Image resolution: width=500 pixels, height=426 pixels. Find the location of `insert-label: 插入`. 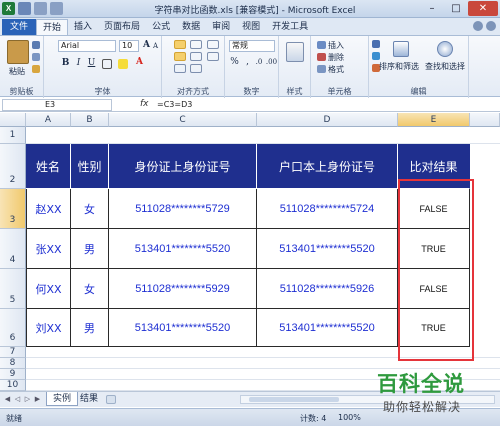

insert-label: 插入 is located at coordinates (336, 45).